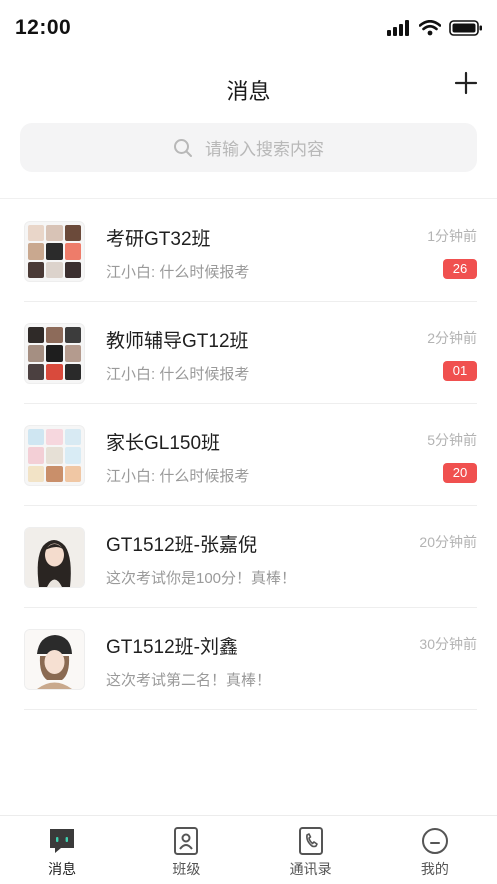  I want to click on conversation-row: 家长GL150班 江小白: 什么时候报考 5分钟前 20, so click(248, 455).